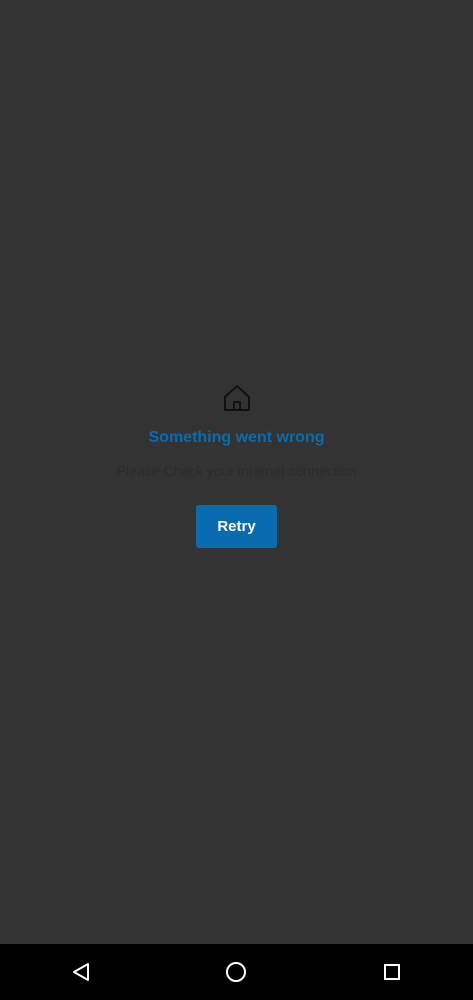  I want to click on home-circle-icon, so click(236, 972).